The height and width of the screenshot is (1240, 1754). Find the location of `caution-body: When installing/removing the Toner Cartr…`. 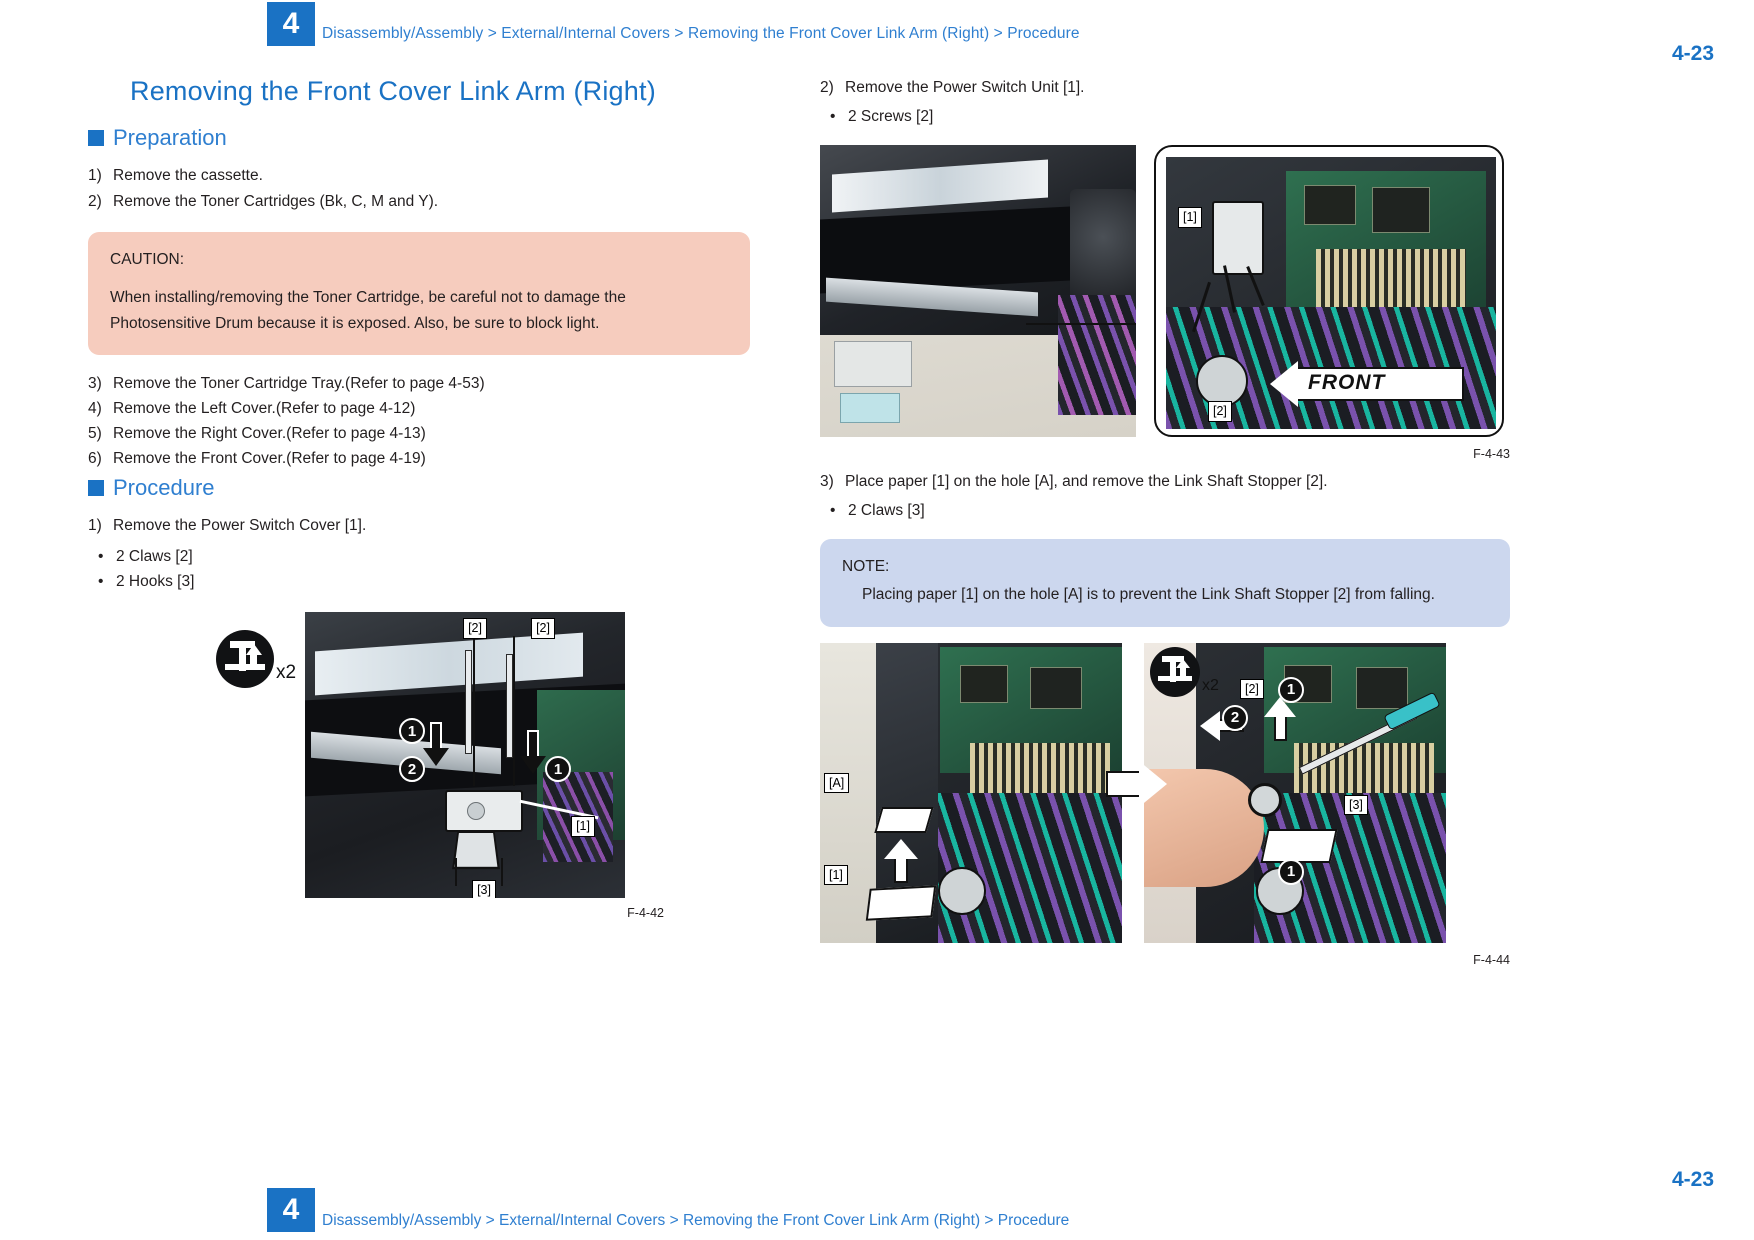

caution-body: When installing/removing the Toner Cartr… is located at coordinates (368, 310).